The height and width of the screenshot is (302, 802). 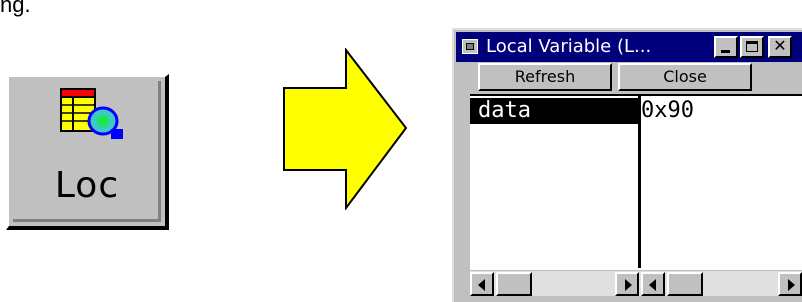 What do you see at coordinates (87, 152) in the screenshot?
I see `loc-toolbar-button: Loc` at bounding box center [87, 152].